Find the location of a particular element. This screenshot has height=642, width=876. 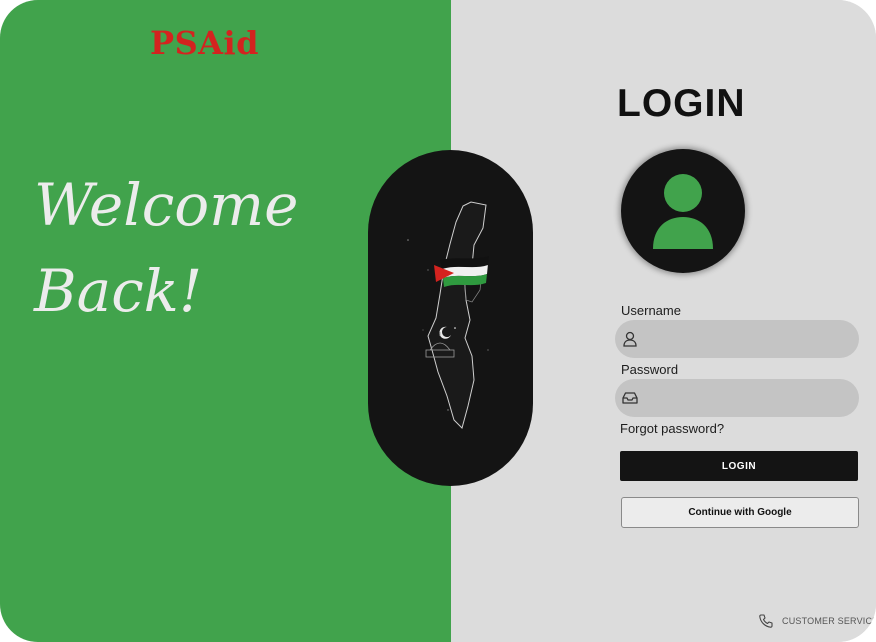

login-button: LOGIN is located at coordinates (739, 466).